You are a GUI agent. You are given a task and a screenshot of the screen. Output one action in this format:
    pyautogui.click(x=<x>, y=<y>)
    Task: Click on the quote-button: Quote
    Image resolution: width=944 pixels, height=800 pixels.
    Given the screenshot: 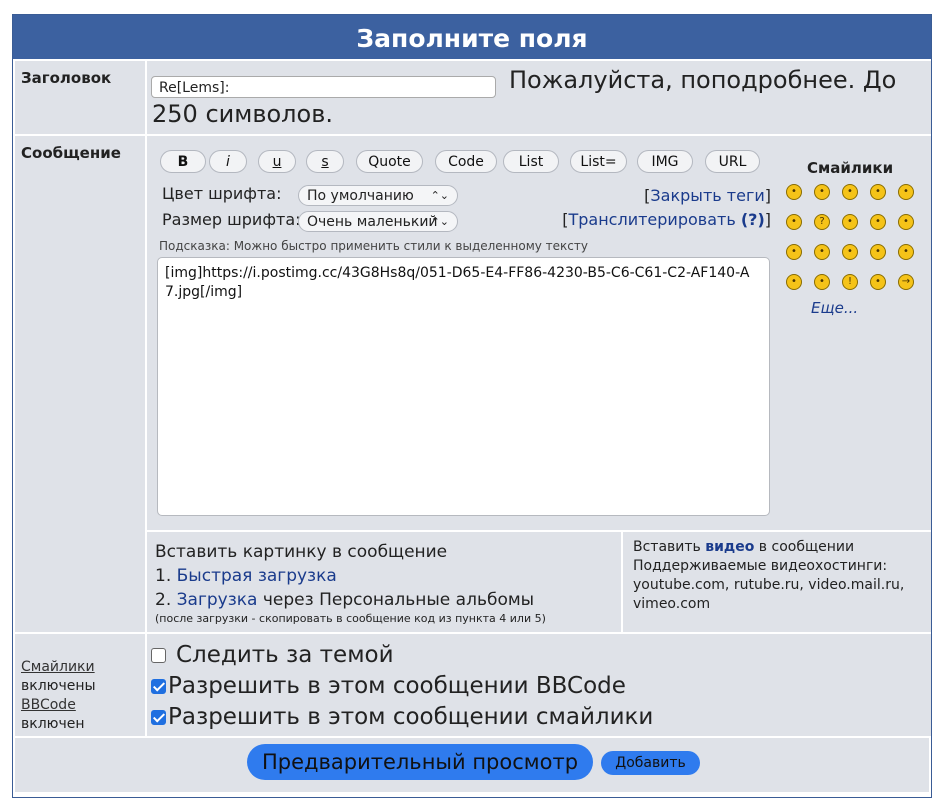 What is the action you would take?
    pyautogui.click(x=389, y=161)
    